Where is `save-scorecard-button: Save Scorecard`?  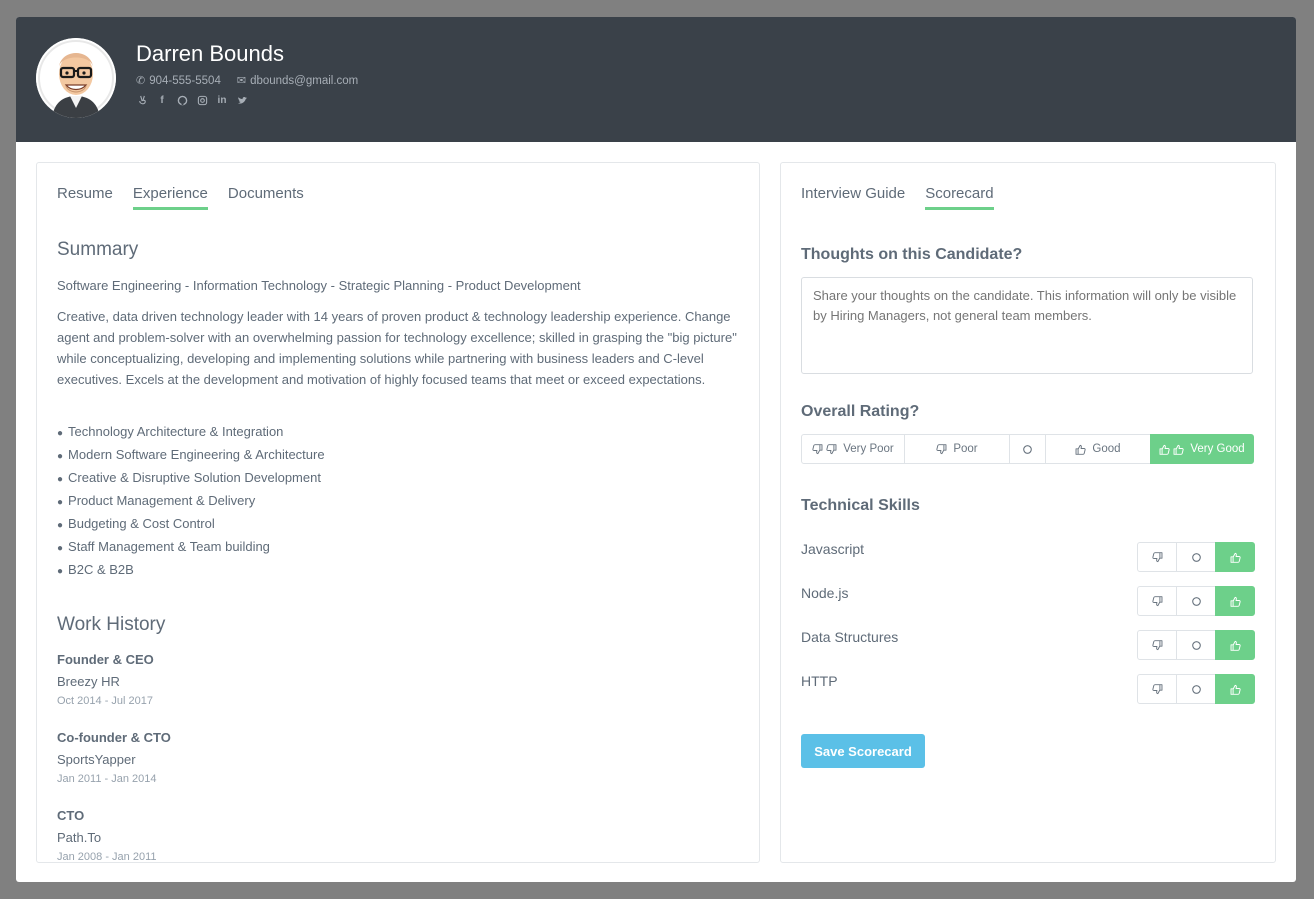
save-scorecard-button: Save Scorecard is located at coordinates (863, 751).